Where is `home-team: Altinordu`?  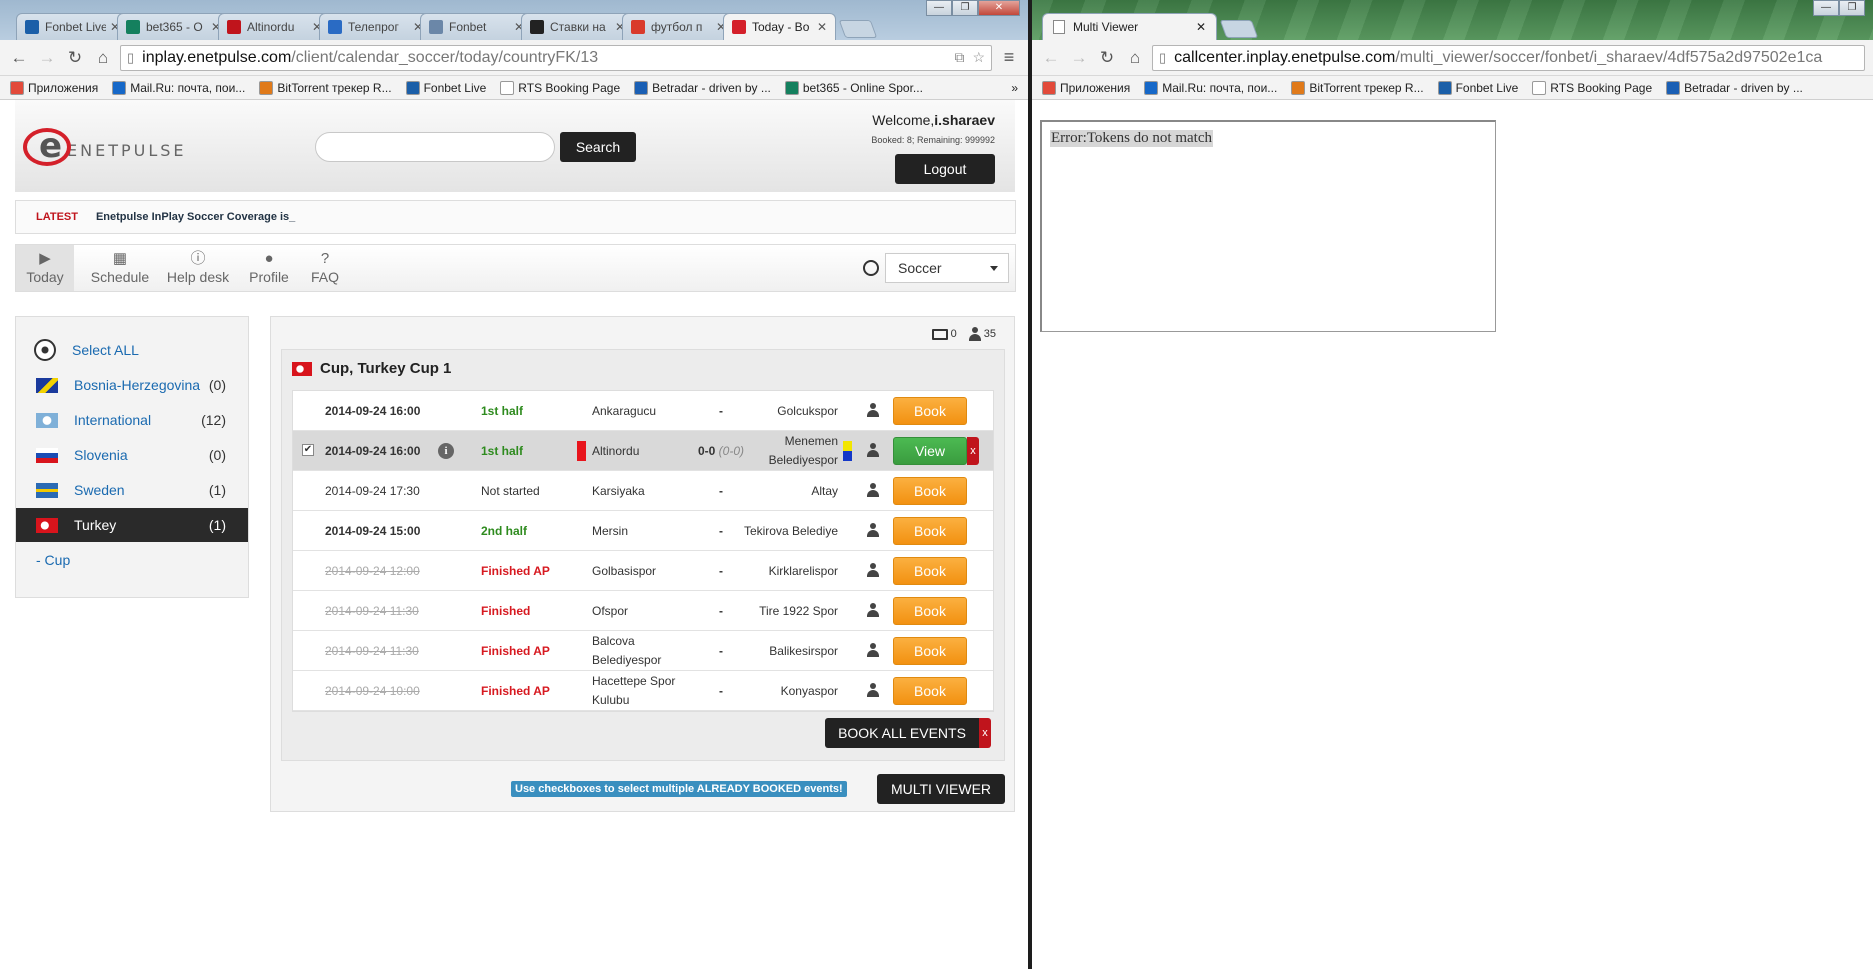
home-team: Altinordu is located at coordinates (642, 451).